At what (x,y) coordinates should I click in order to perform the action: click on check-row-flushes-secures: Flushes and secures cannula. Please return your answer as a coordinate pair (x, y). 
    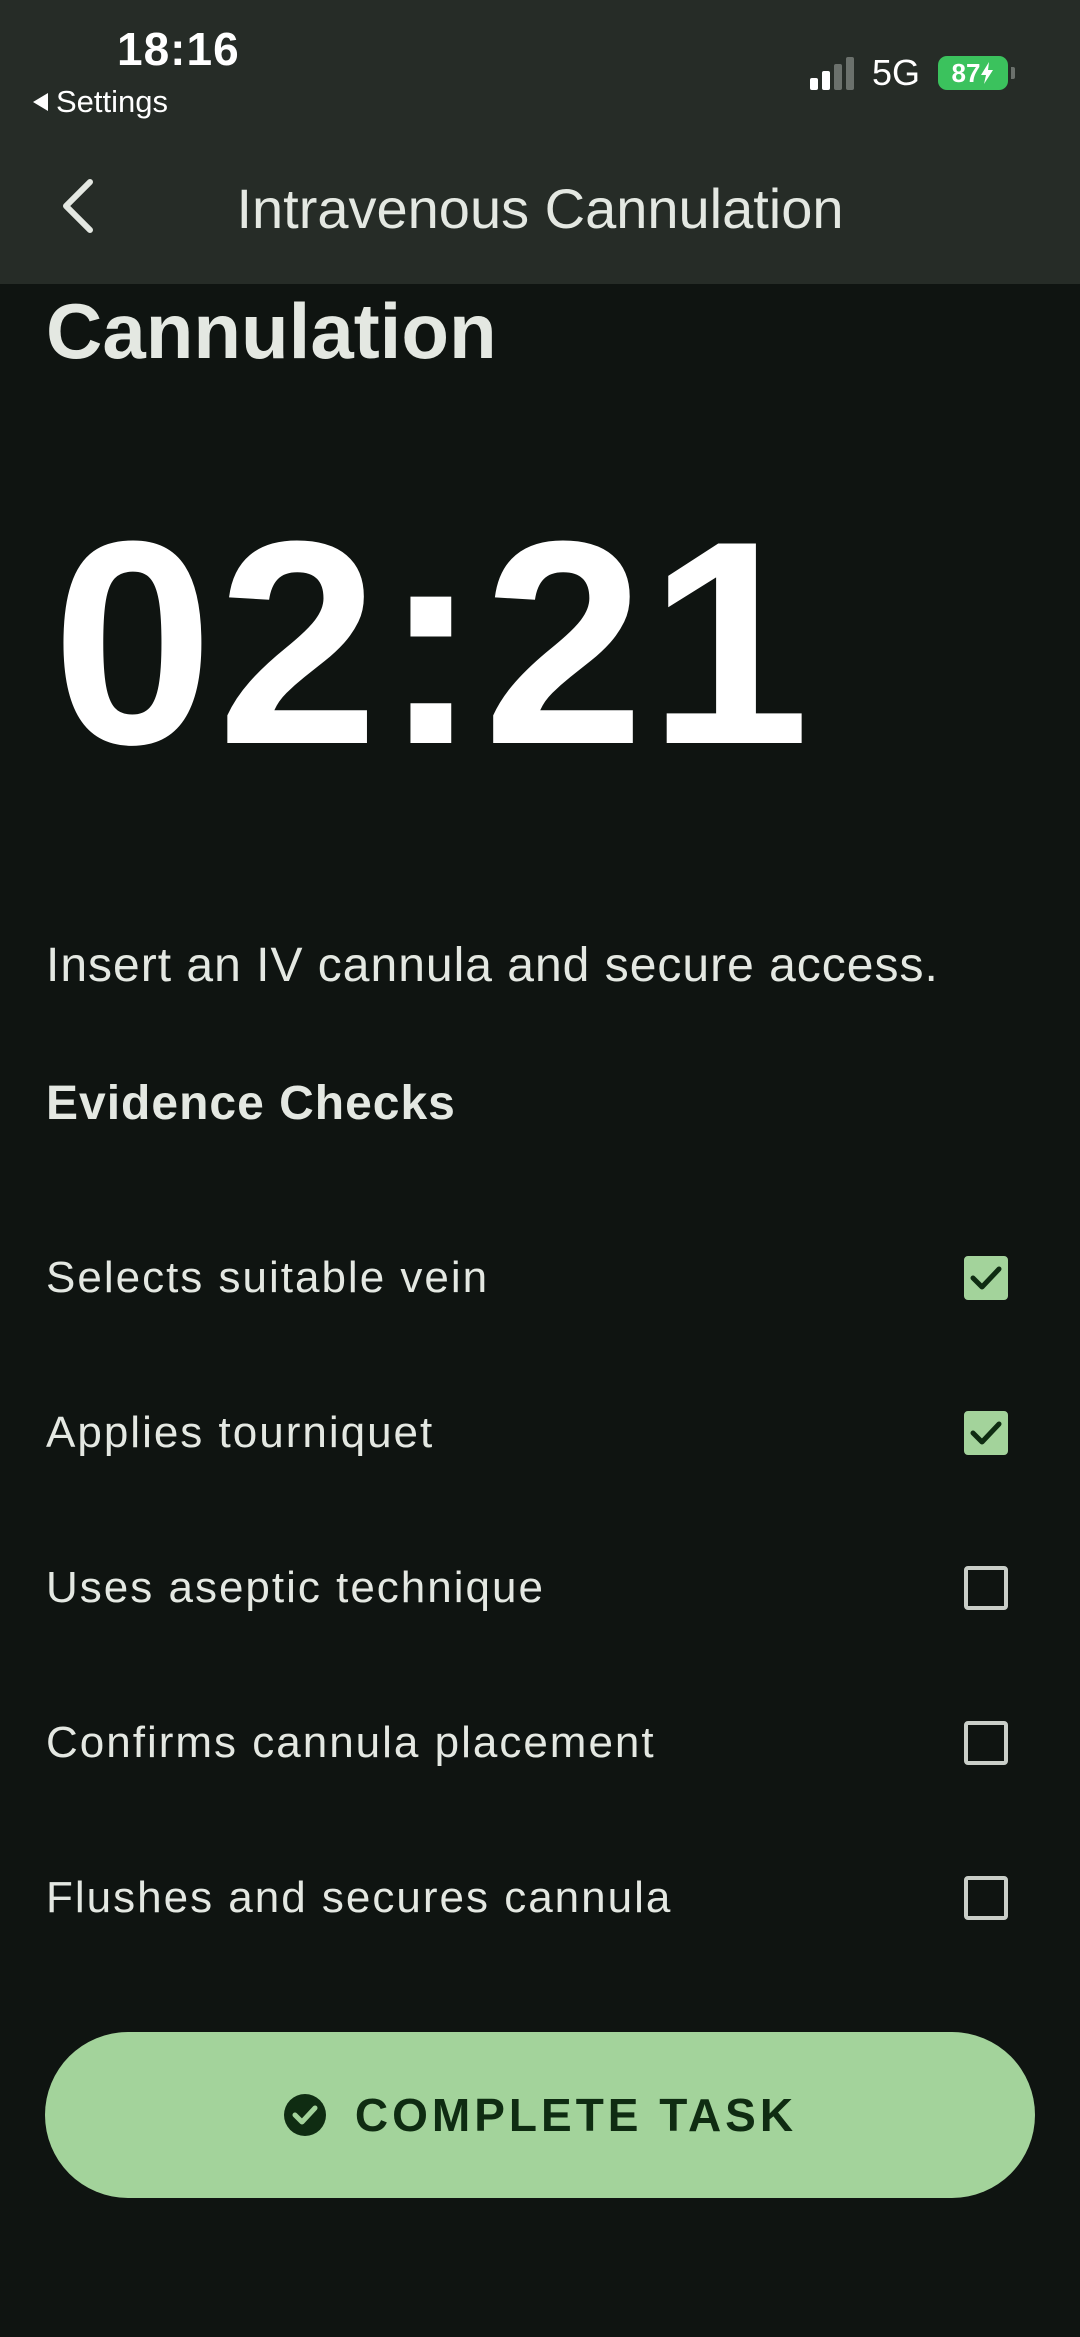
    Looking at the image, I should click on (527, 1897).